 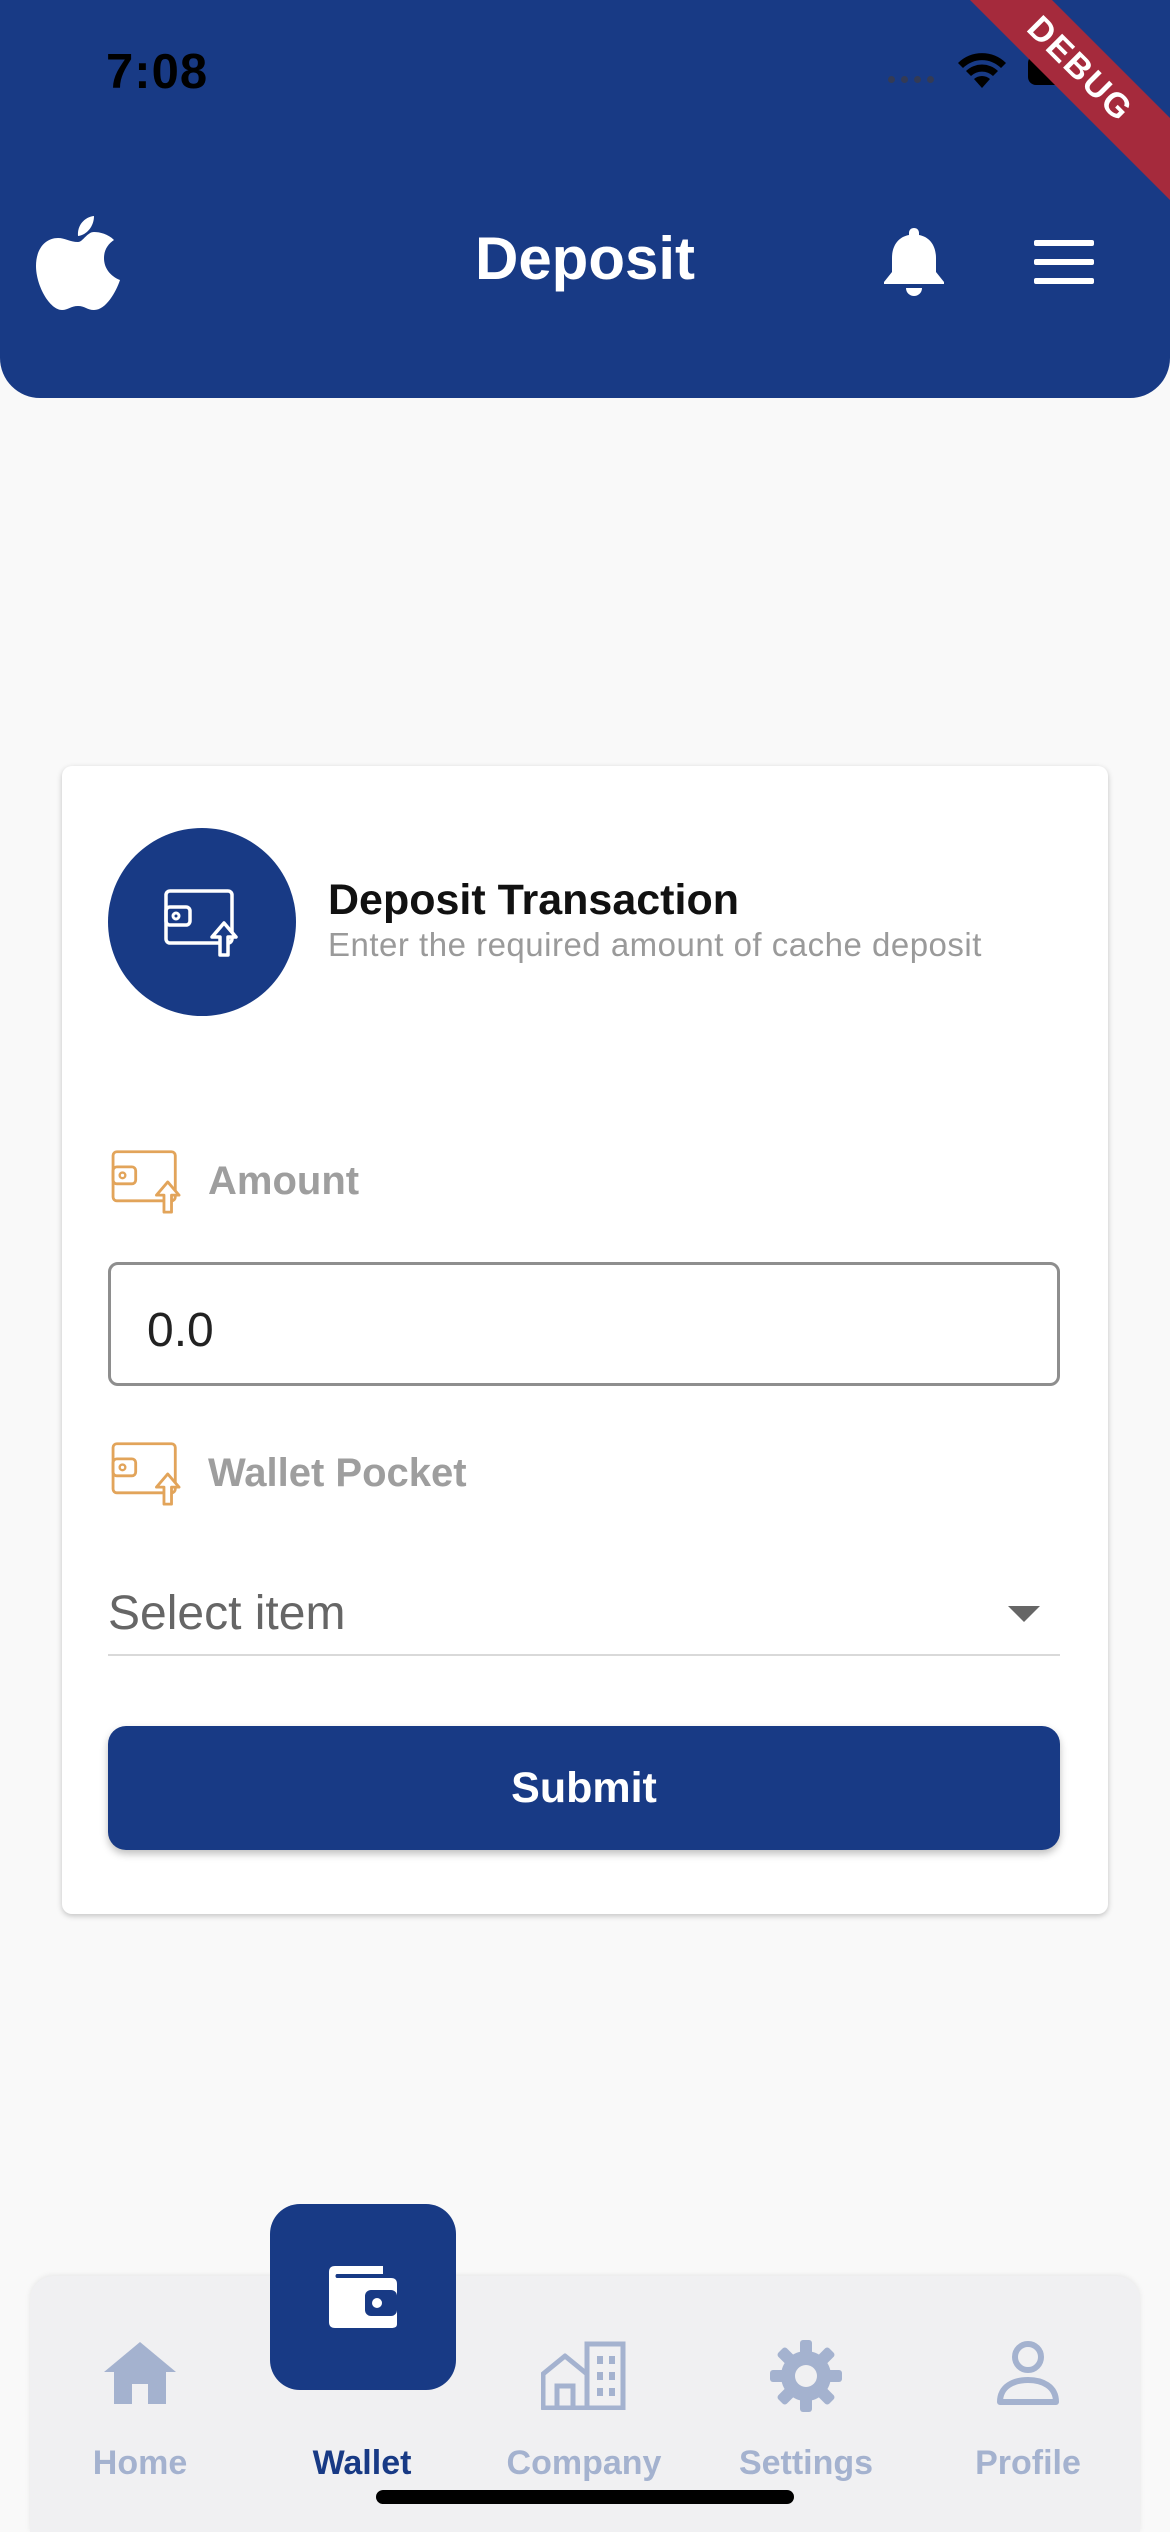 What do you see at coordinates (140, 2373) in the screenshot?
I see `home-icon` at bounding box center [140, 2373].